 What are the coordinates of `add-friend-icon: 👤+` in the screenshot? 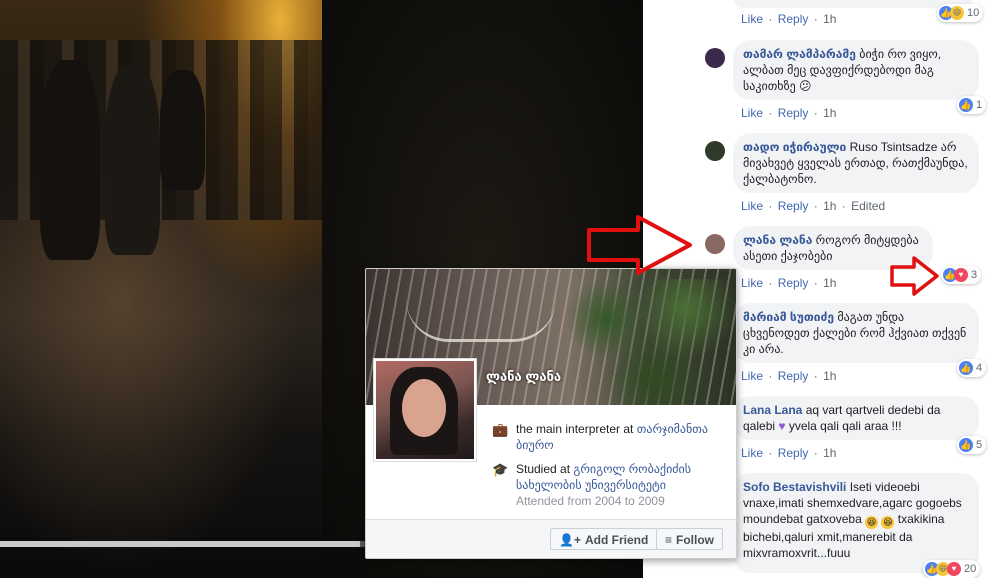 It's located at (570, 540).